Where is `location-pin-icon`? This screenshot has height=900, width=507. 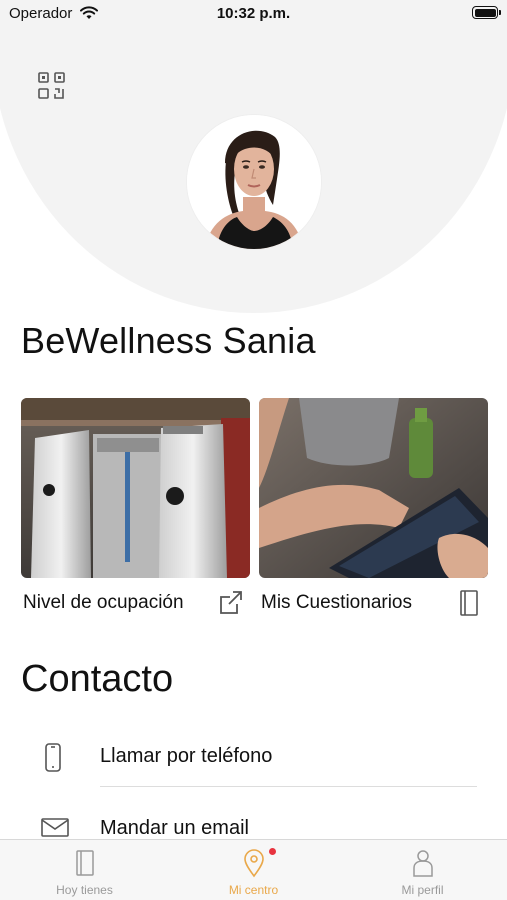
location-pin-icon is located at coordinates (253, 863).